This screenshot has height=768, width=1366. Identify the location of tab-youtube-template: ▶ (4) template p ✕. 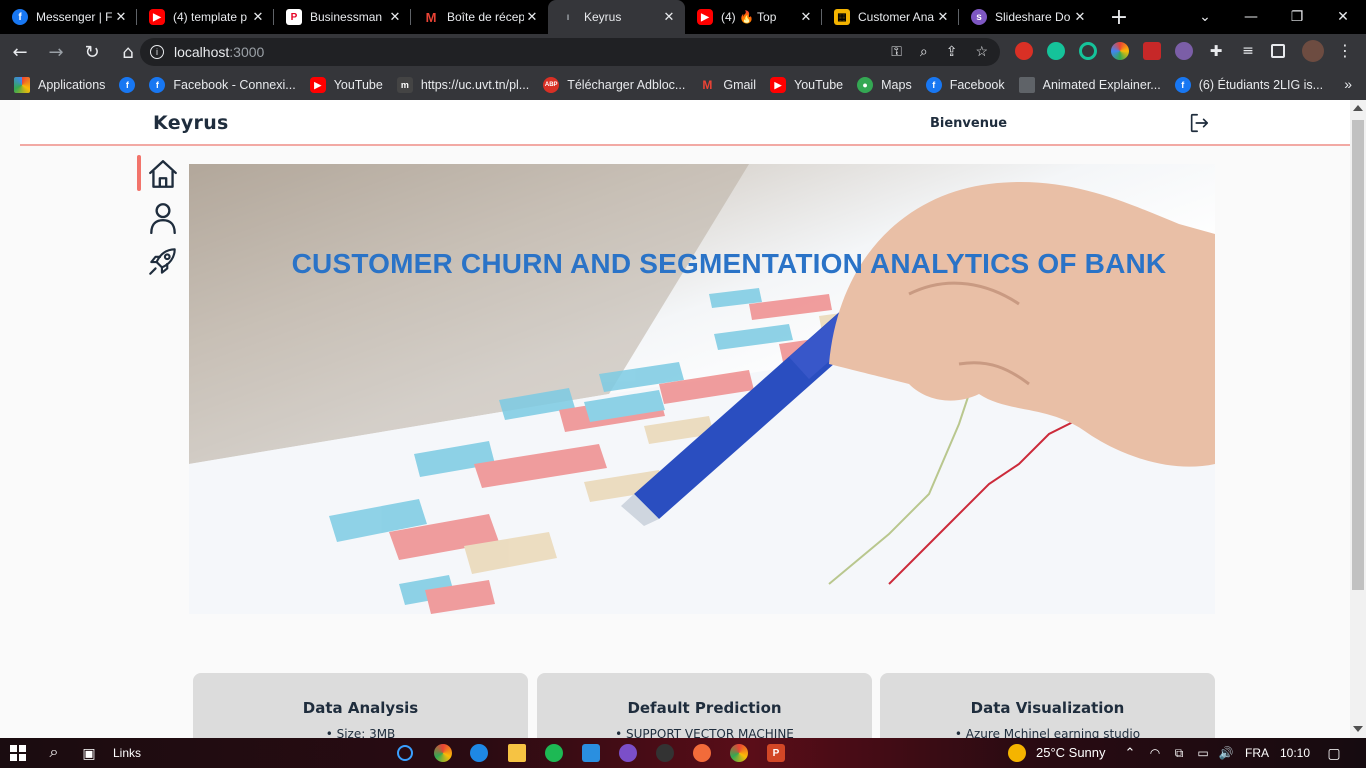
(205, 17).